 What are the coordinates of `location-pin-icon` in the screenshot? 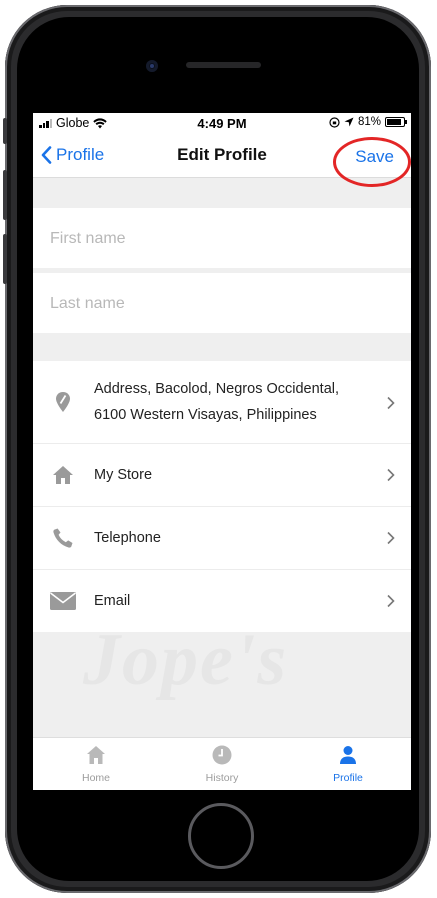 It's located at (63, 402).